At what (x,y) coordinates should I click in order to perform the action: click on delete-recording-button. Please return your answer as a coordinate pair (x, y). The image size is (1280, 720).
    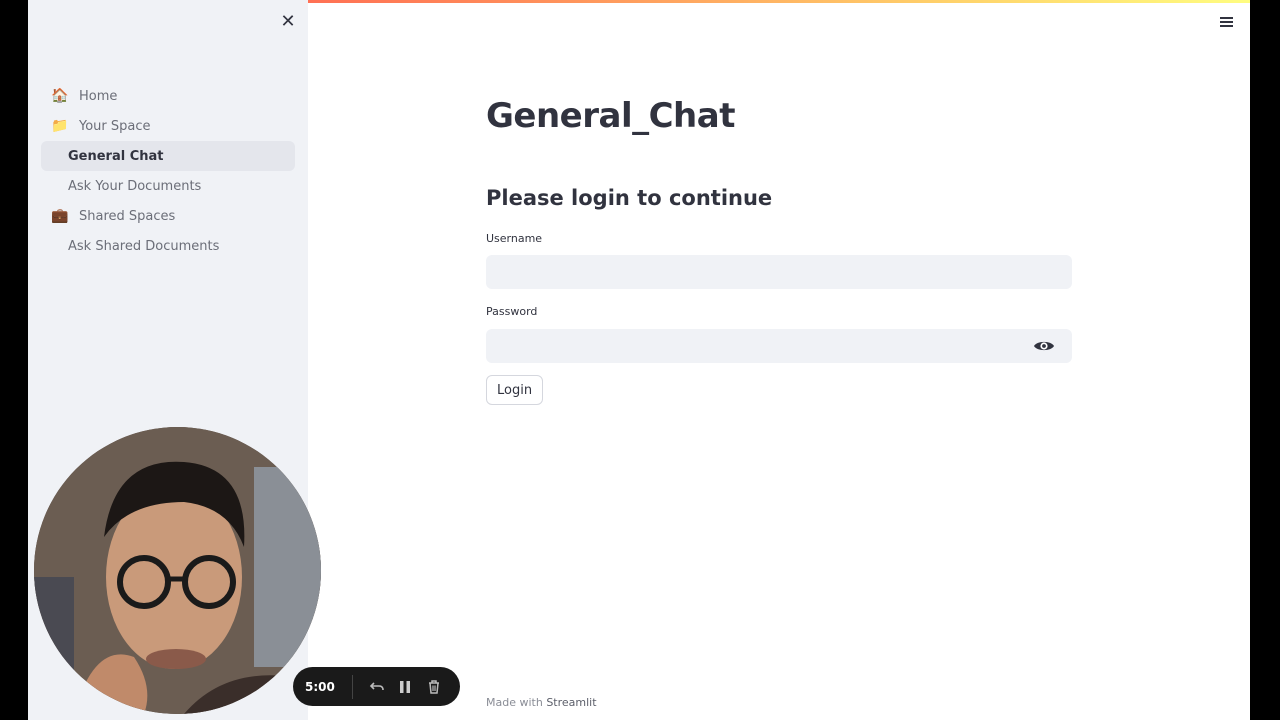
    Looking at the image, I should click on (434, 687).